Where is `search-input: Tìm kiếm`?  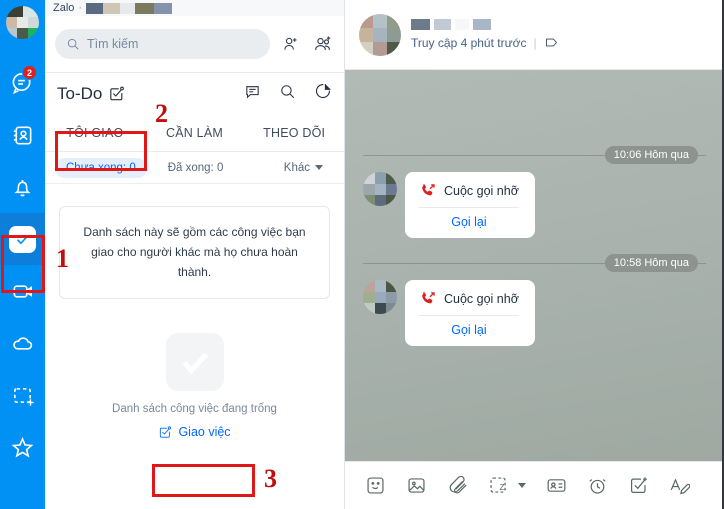 search-input: Tìm kiếm is located at coordinates (162, 44).